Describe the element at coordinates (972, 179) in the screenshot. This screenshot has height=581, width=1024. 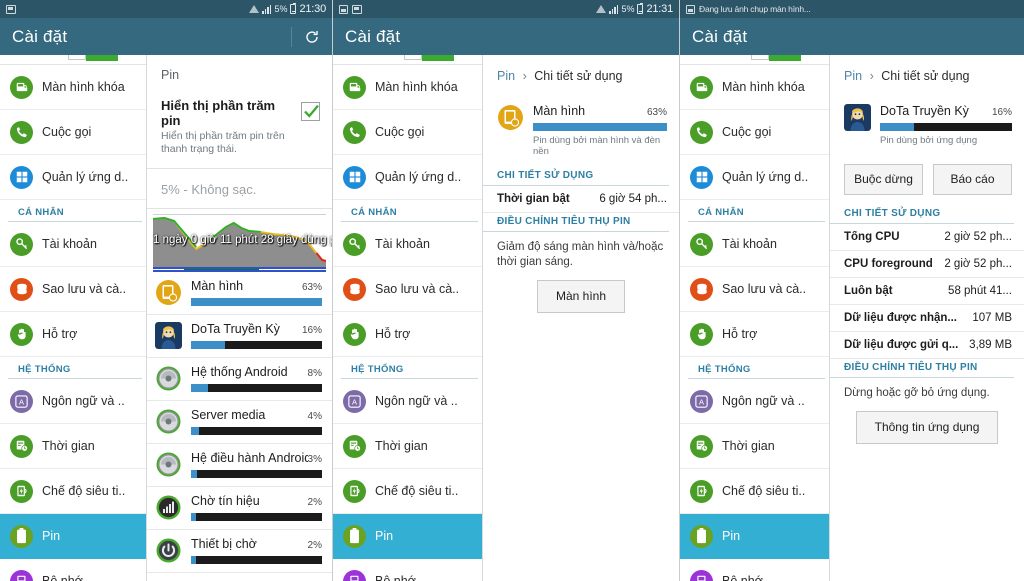
I see `report-button: Báo cáo` at that location.